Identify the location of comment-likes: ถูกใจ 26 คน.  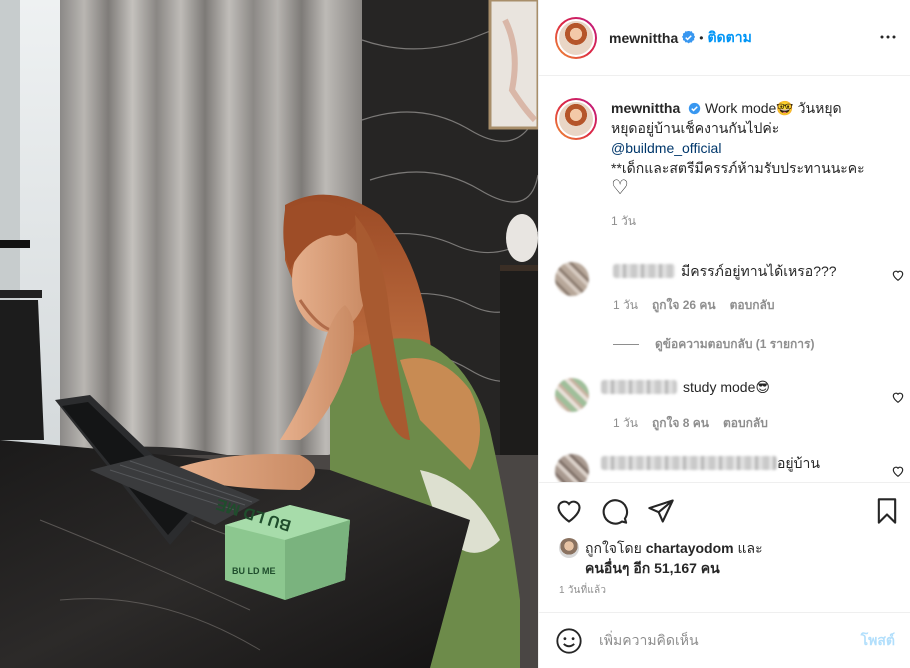
(684, 305).